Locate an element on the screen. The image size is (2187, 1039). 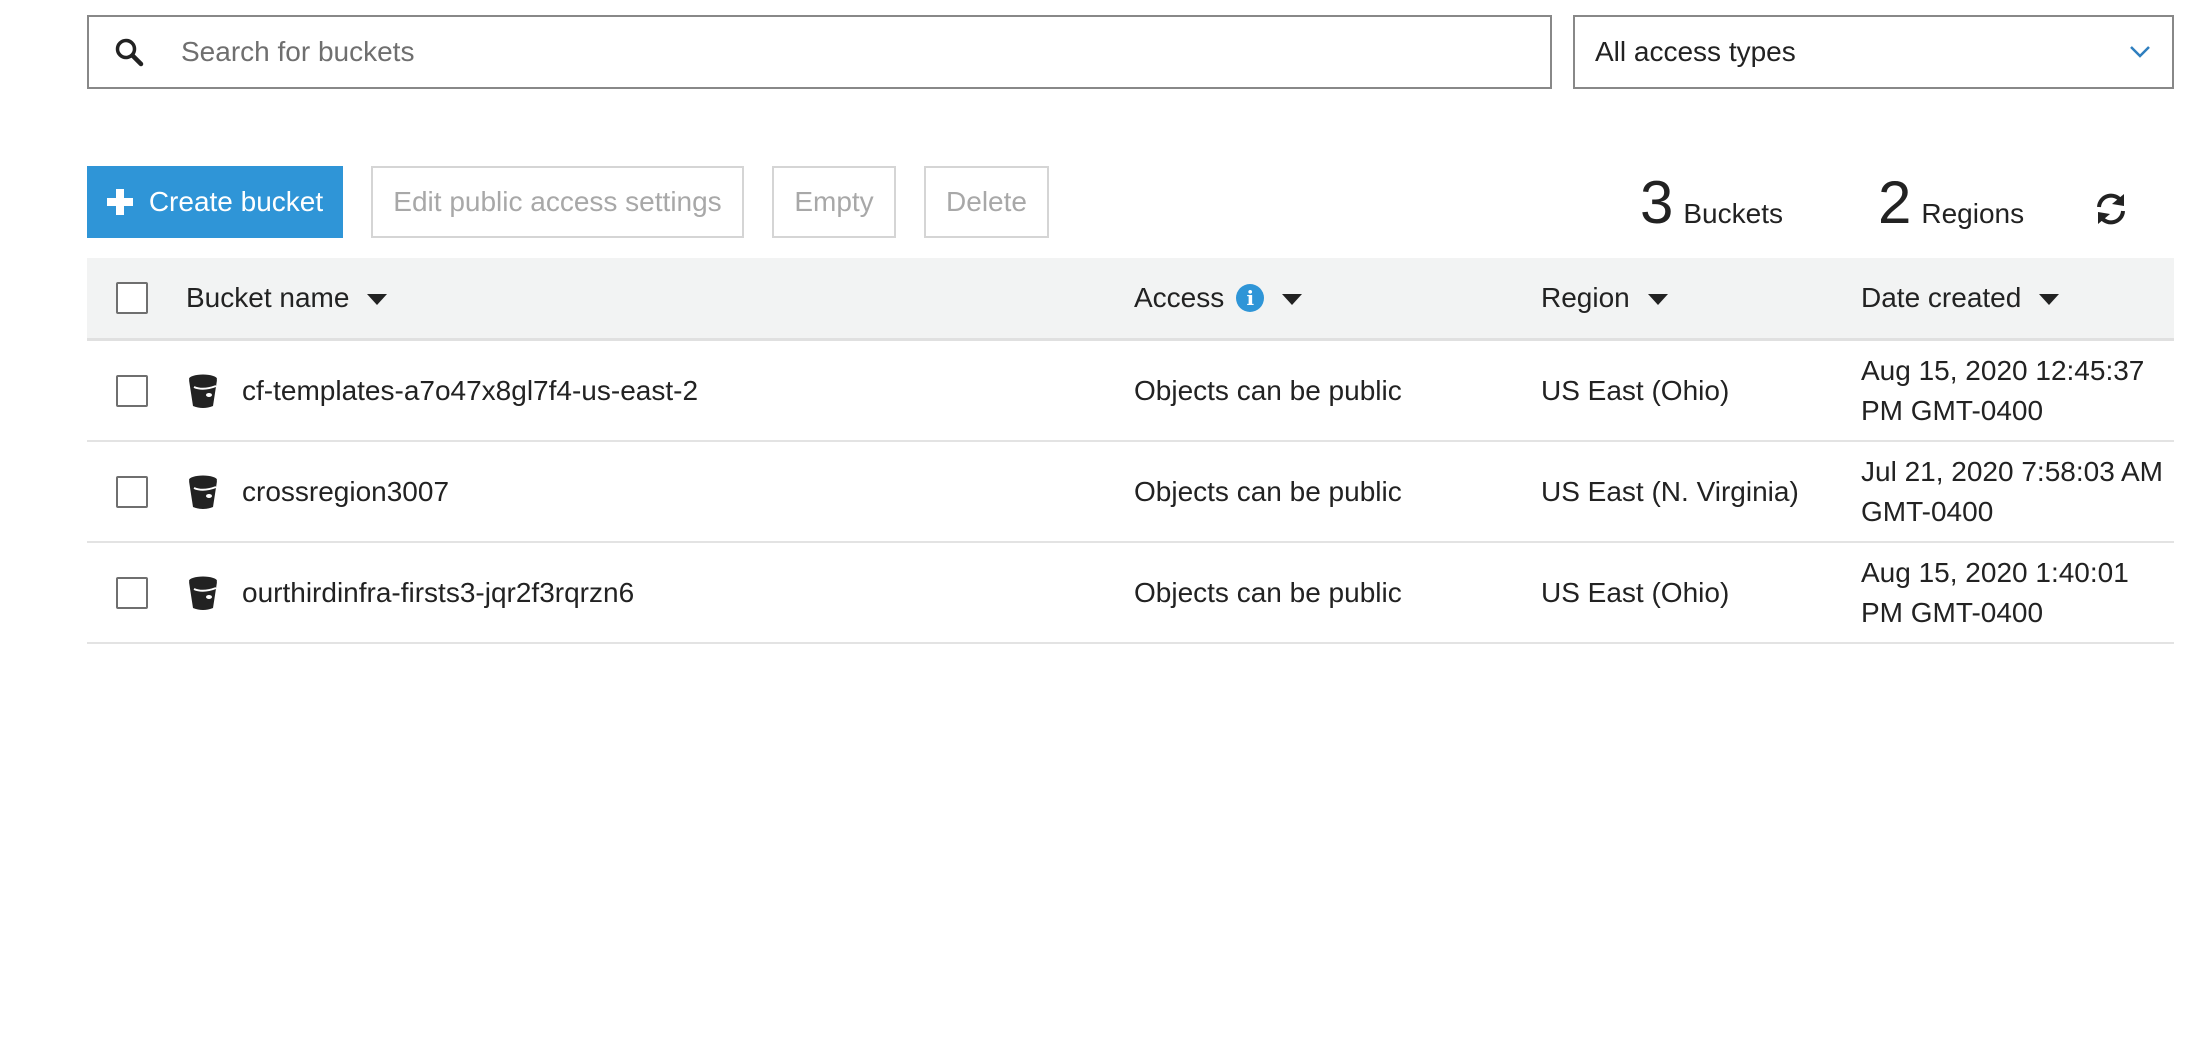
bucket-count-label: Buckets is located at coordinates (1733, 213).